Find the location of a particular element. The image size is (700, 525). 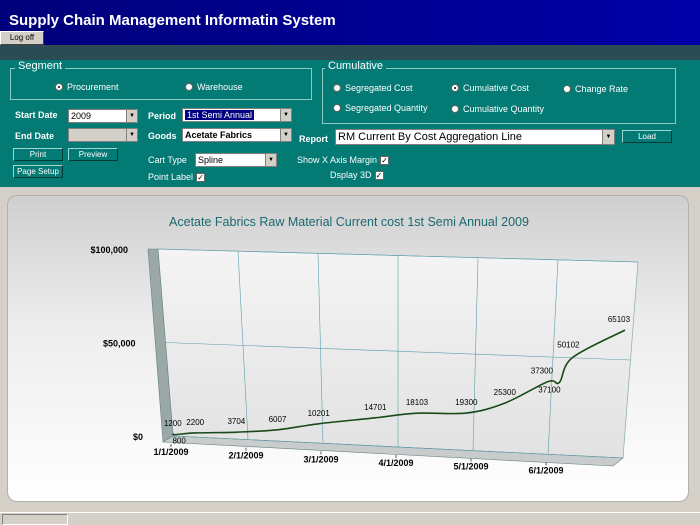

cumulative-title: Cumulative is located at coordinates (356, 66).